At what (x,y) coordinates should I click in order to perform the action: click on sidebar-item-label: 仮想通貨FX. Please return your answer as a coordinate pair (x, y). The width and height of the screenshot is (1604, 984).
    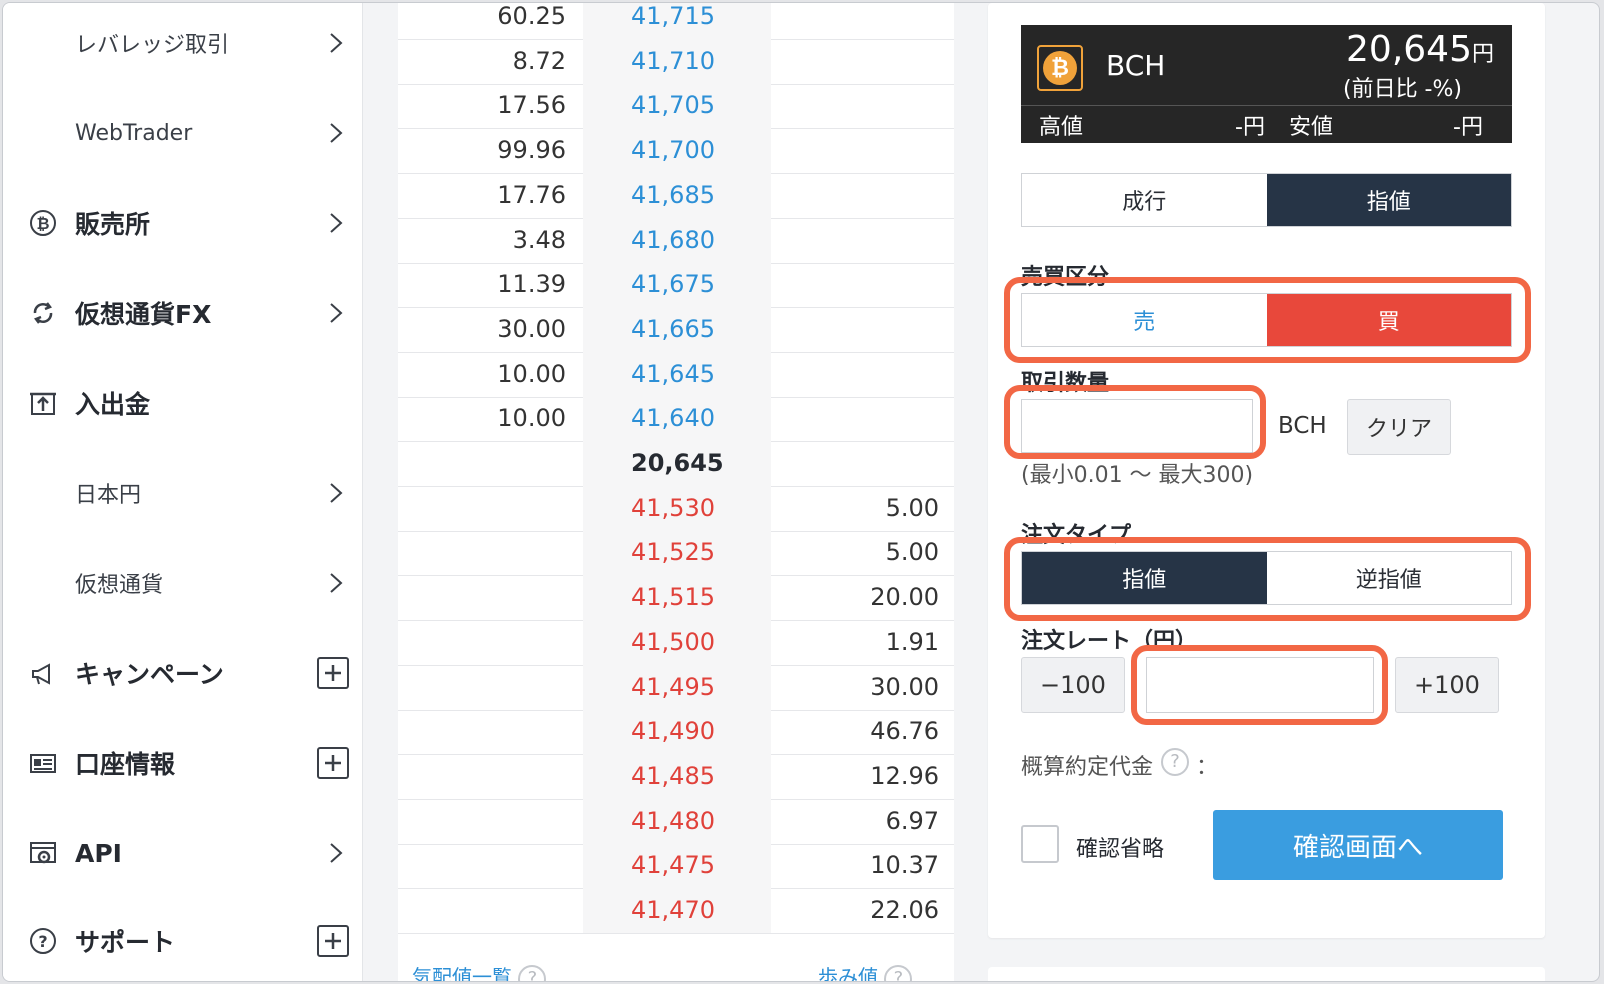
    Looking at the image, I should click on (143, 314).